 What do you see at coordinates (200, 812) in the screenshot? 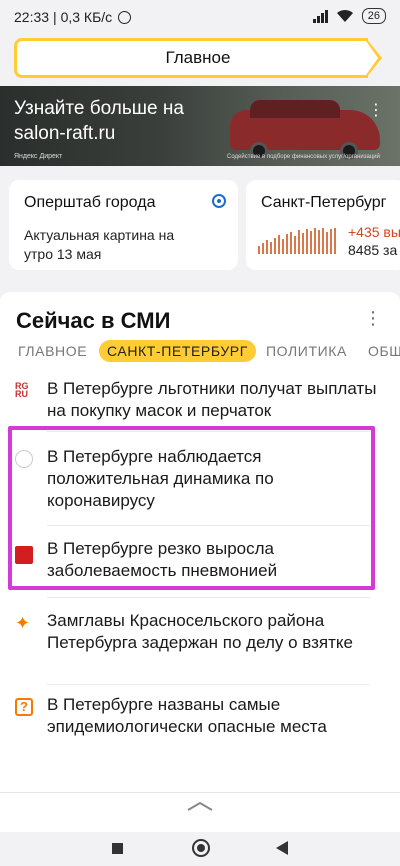
I see `bottom-sheet-handle` at bounding box center [200, 812].